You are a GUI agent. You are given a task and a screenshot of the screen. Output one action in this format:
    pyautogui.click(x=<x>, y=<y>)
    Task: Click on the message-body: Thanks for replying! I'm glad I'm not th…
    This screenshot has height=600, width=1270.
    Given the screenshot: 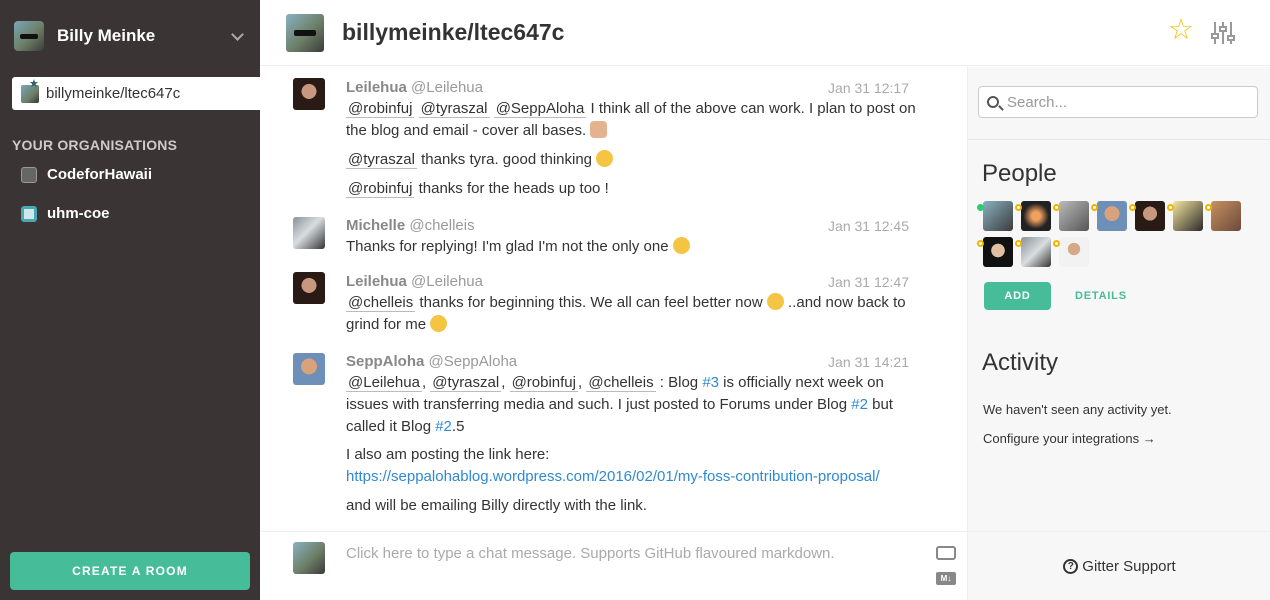 What is the action you would take?
    pyautogui.click(x=509, y=246)
    